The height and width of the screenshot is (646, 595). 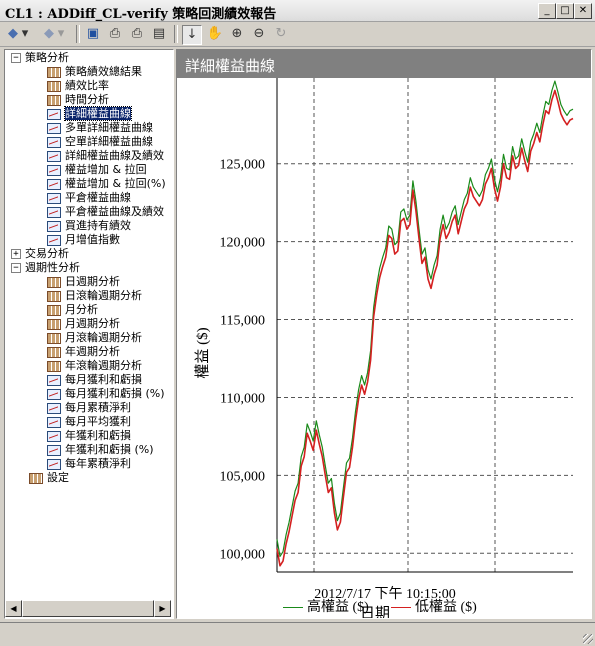 I want to click on toolbar-separator, so click(x=78, y=34).